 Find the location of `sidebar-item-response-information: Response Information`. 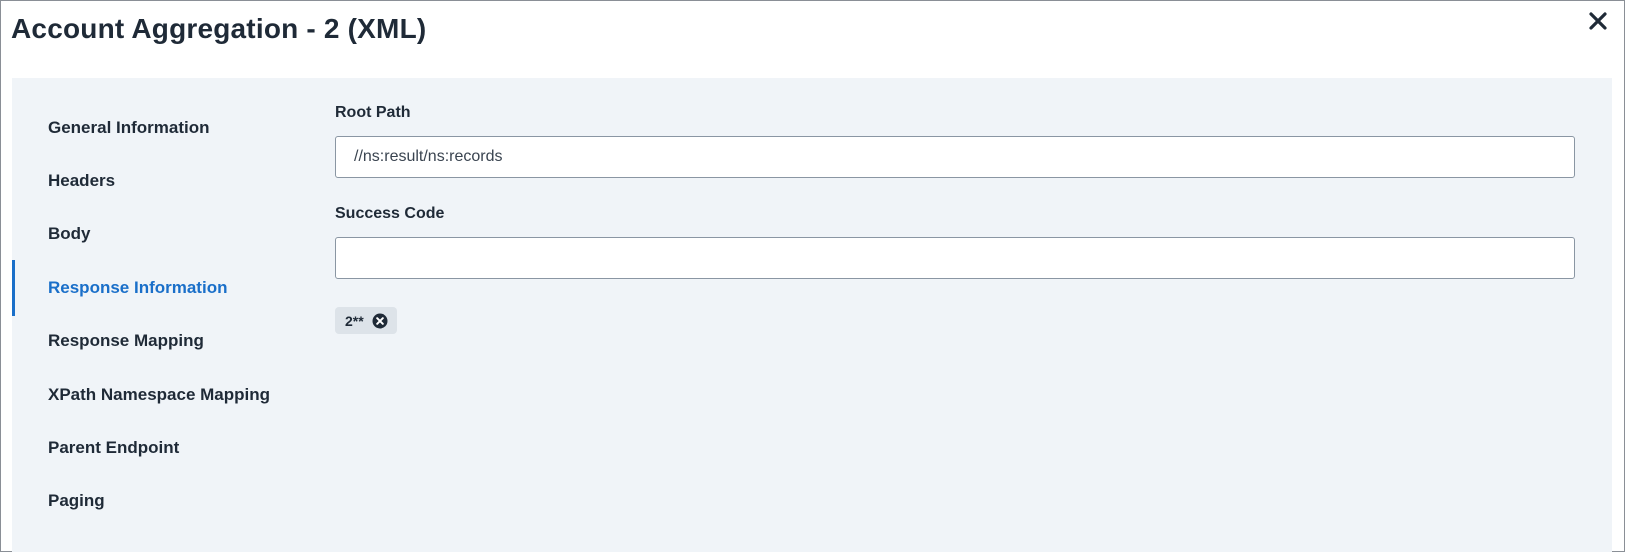

sidebar-item-response-information: Response Information is located at coordinates (162, 288).